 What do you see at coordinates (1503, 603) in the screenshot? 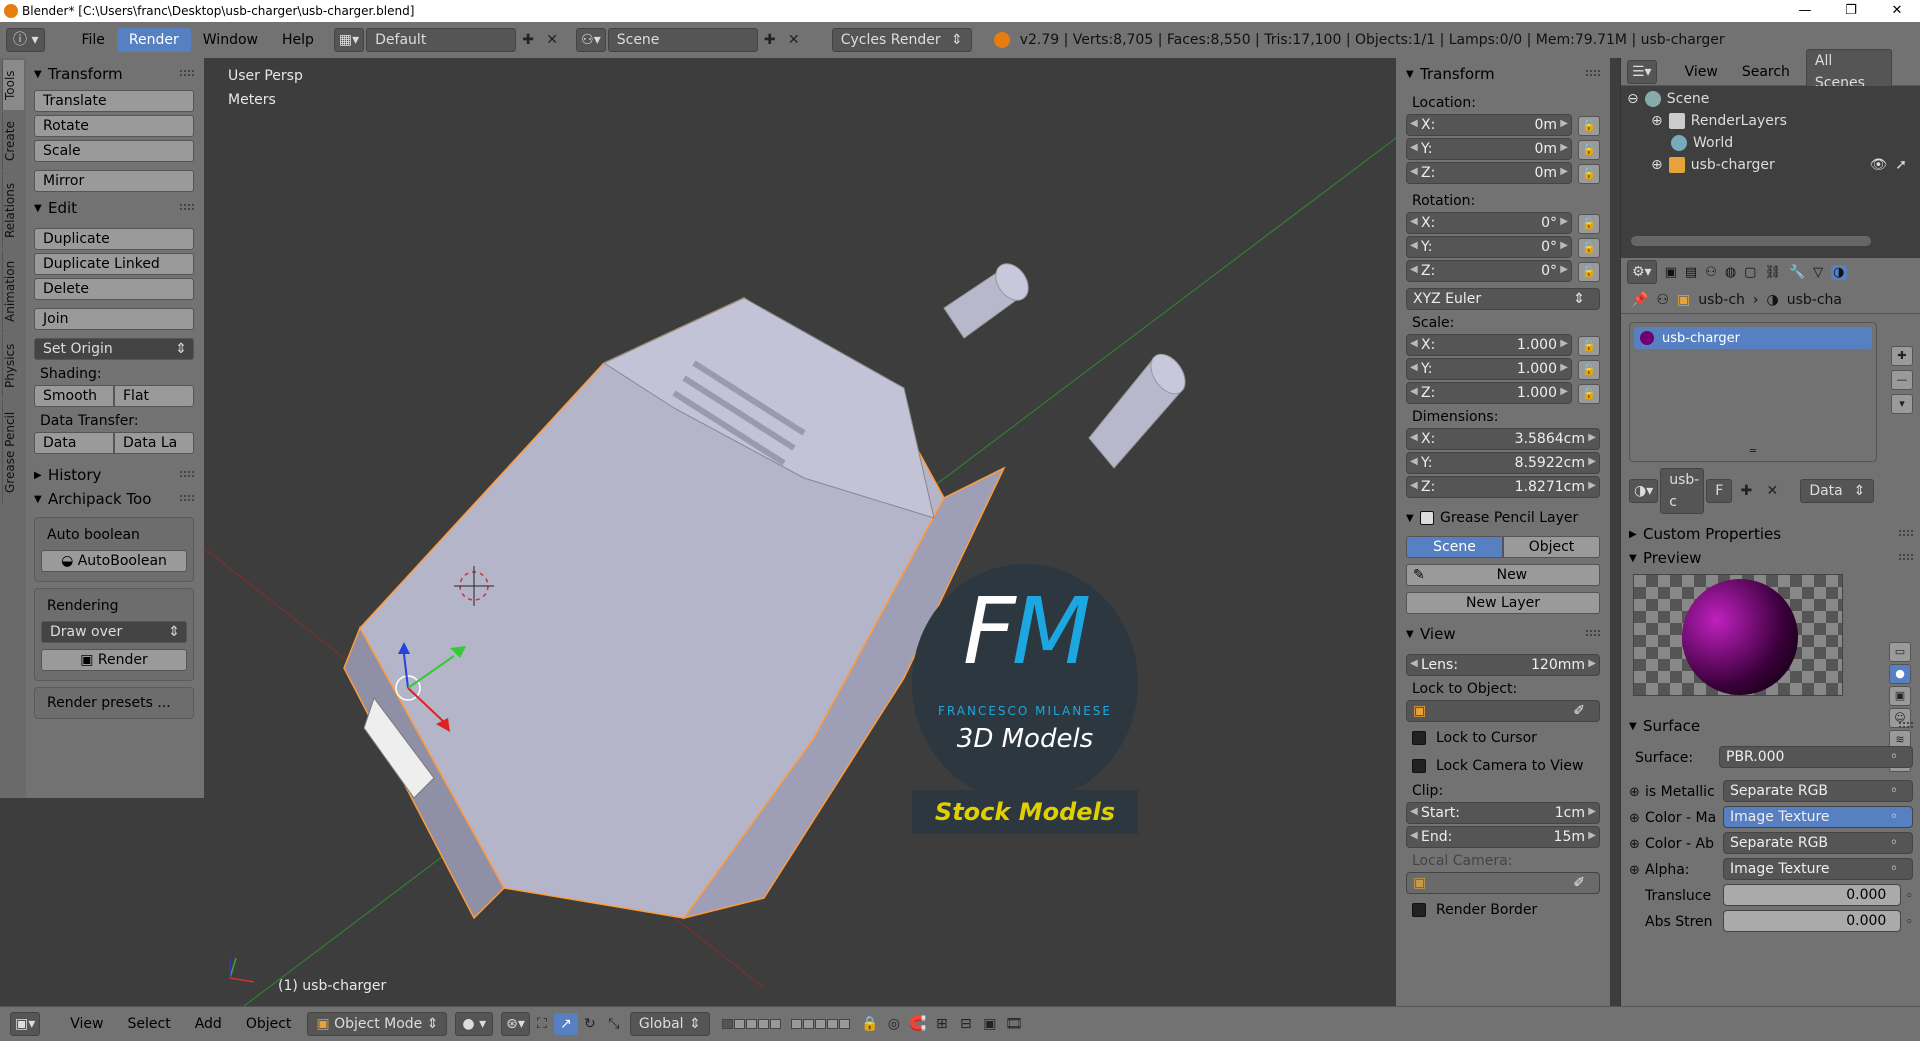
I see `new-layer-button: New Layer` at bounding box center [1503, 603].